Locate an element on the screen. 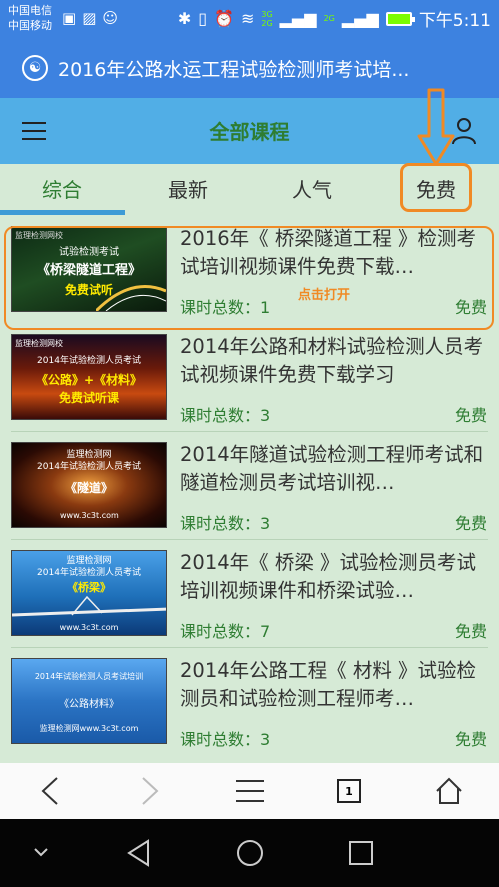 This screenshot has height=887, width=499. free-tab-highlight is located at coordinates (436, 187).